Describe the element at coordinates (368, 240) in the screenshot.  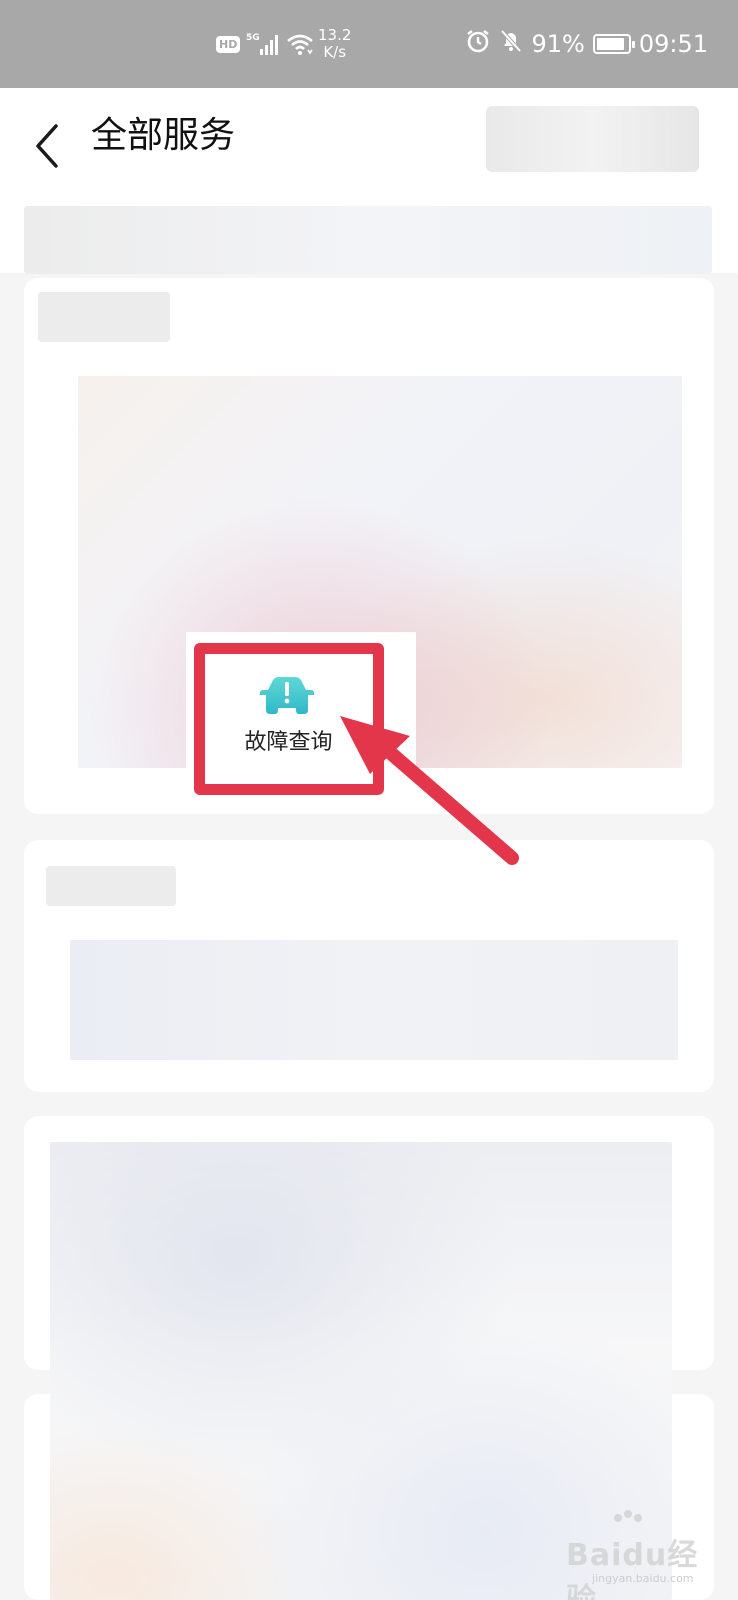
I see `search-bar-blurred` at that location.